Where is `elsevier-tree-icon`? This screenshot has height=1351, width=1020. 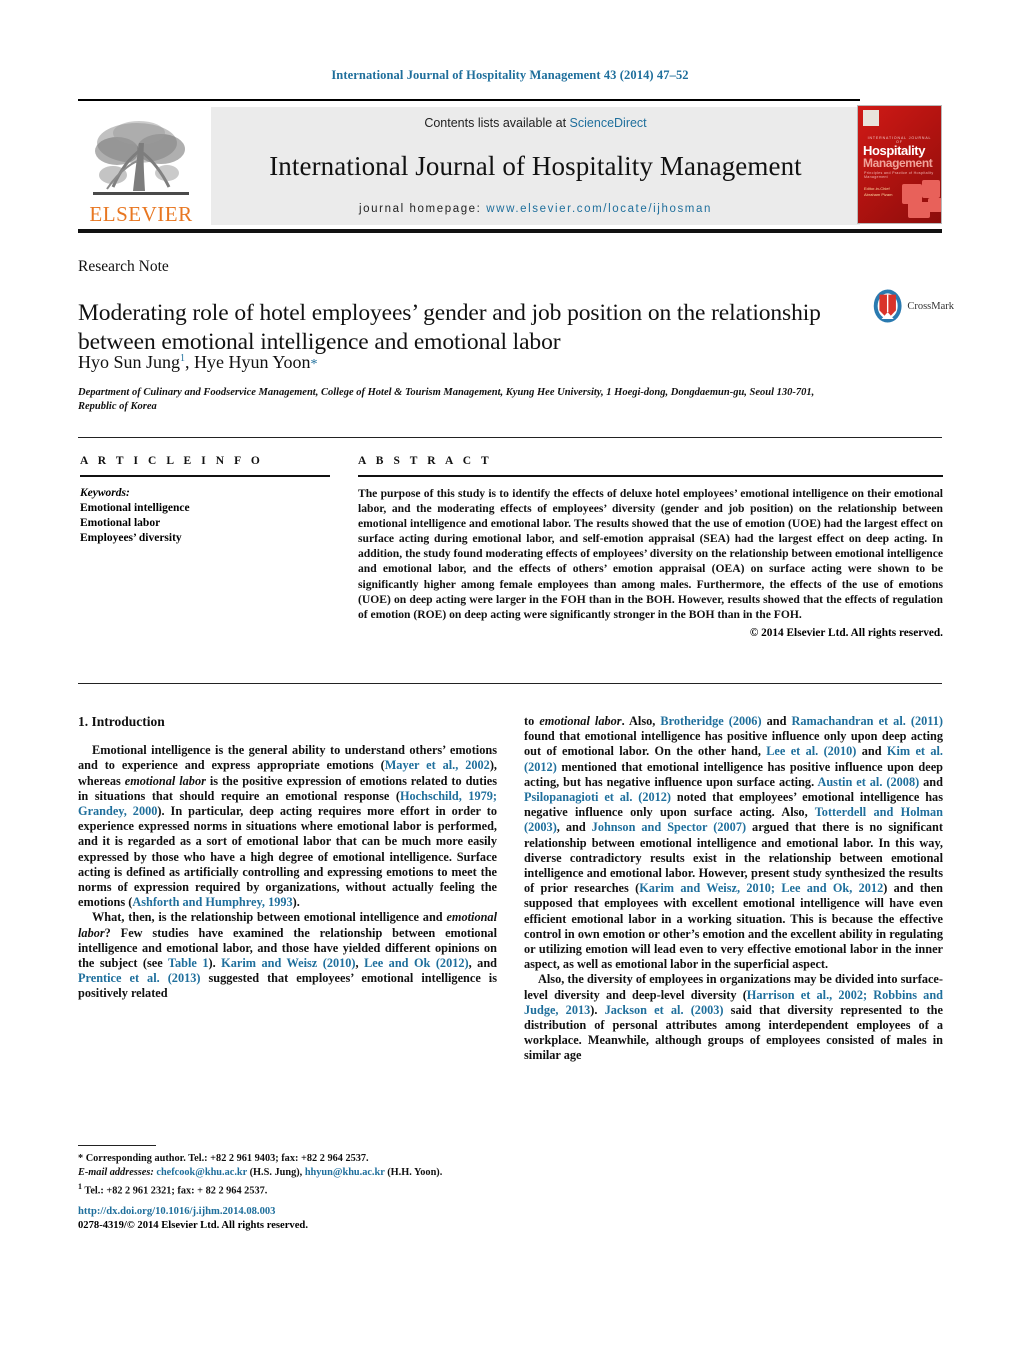
elsevier-tree-icon is located at coordinates (141, 158).